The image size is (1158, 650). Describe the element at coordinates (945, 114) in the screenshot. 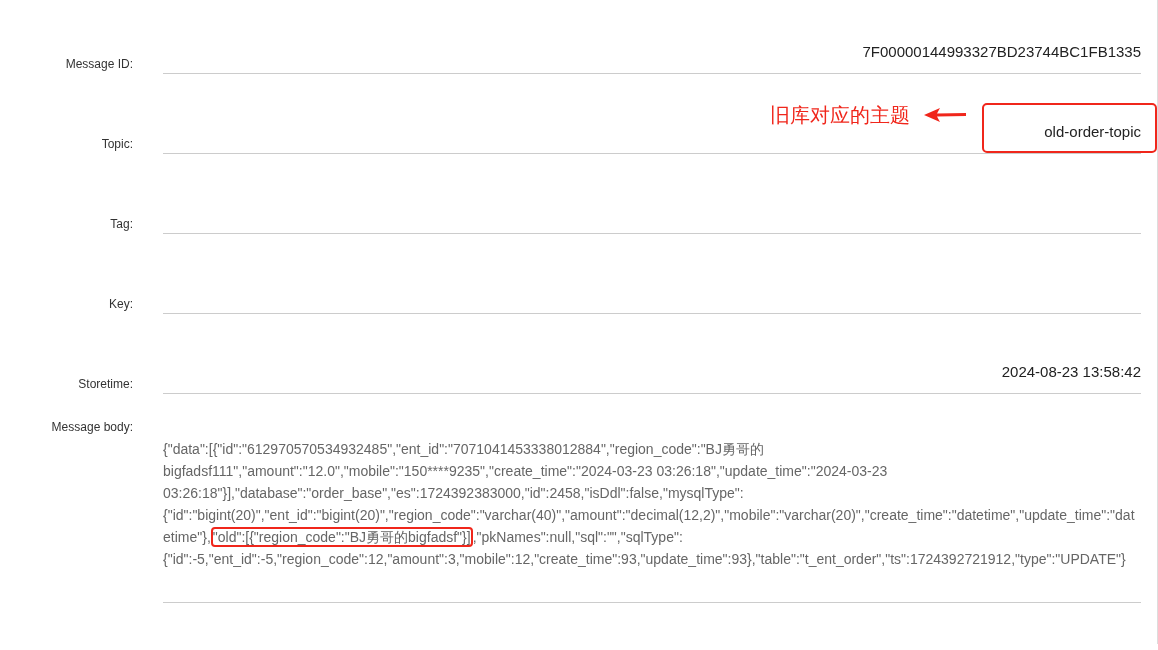

I see `arrow-icon` at that location.